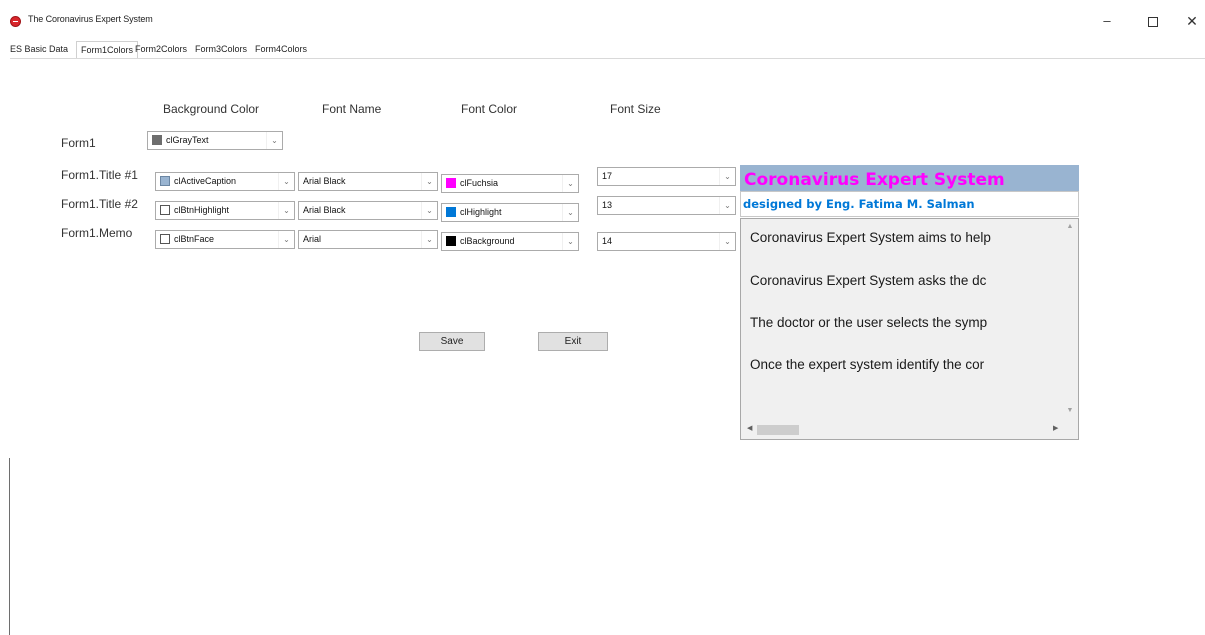 The image size is (1205, 635). I want to click on scroll-right-icon: ▶, so click(1055, 428).